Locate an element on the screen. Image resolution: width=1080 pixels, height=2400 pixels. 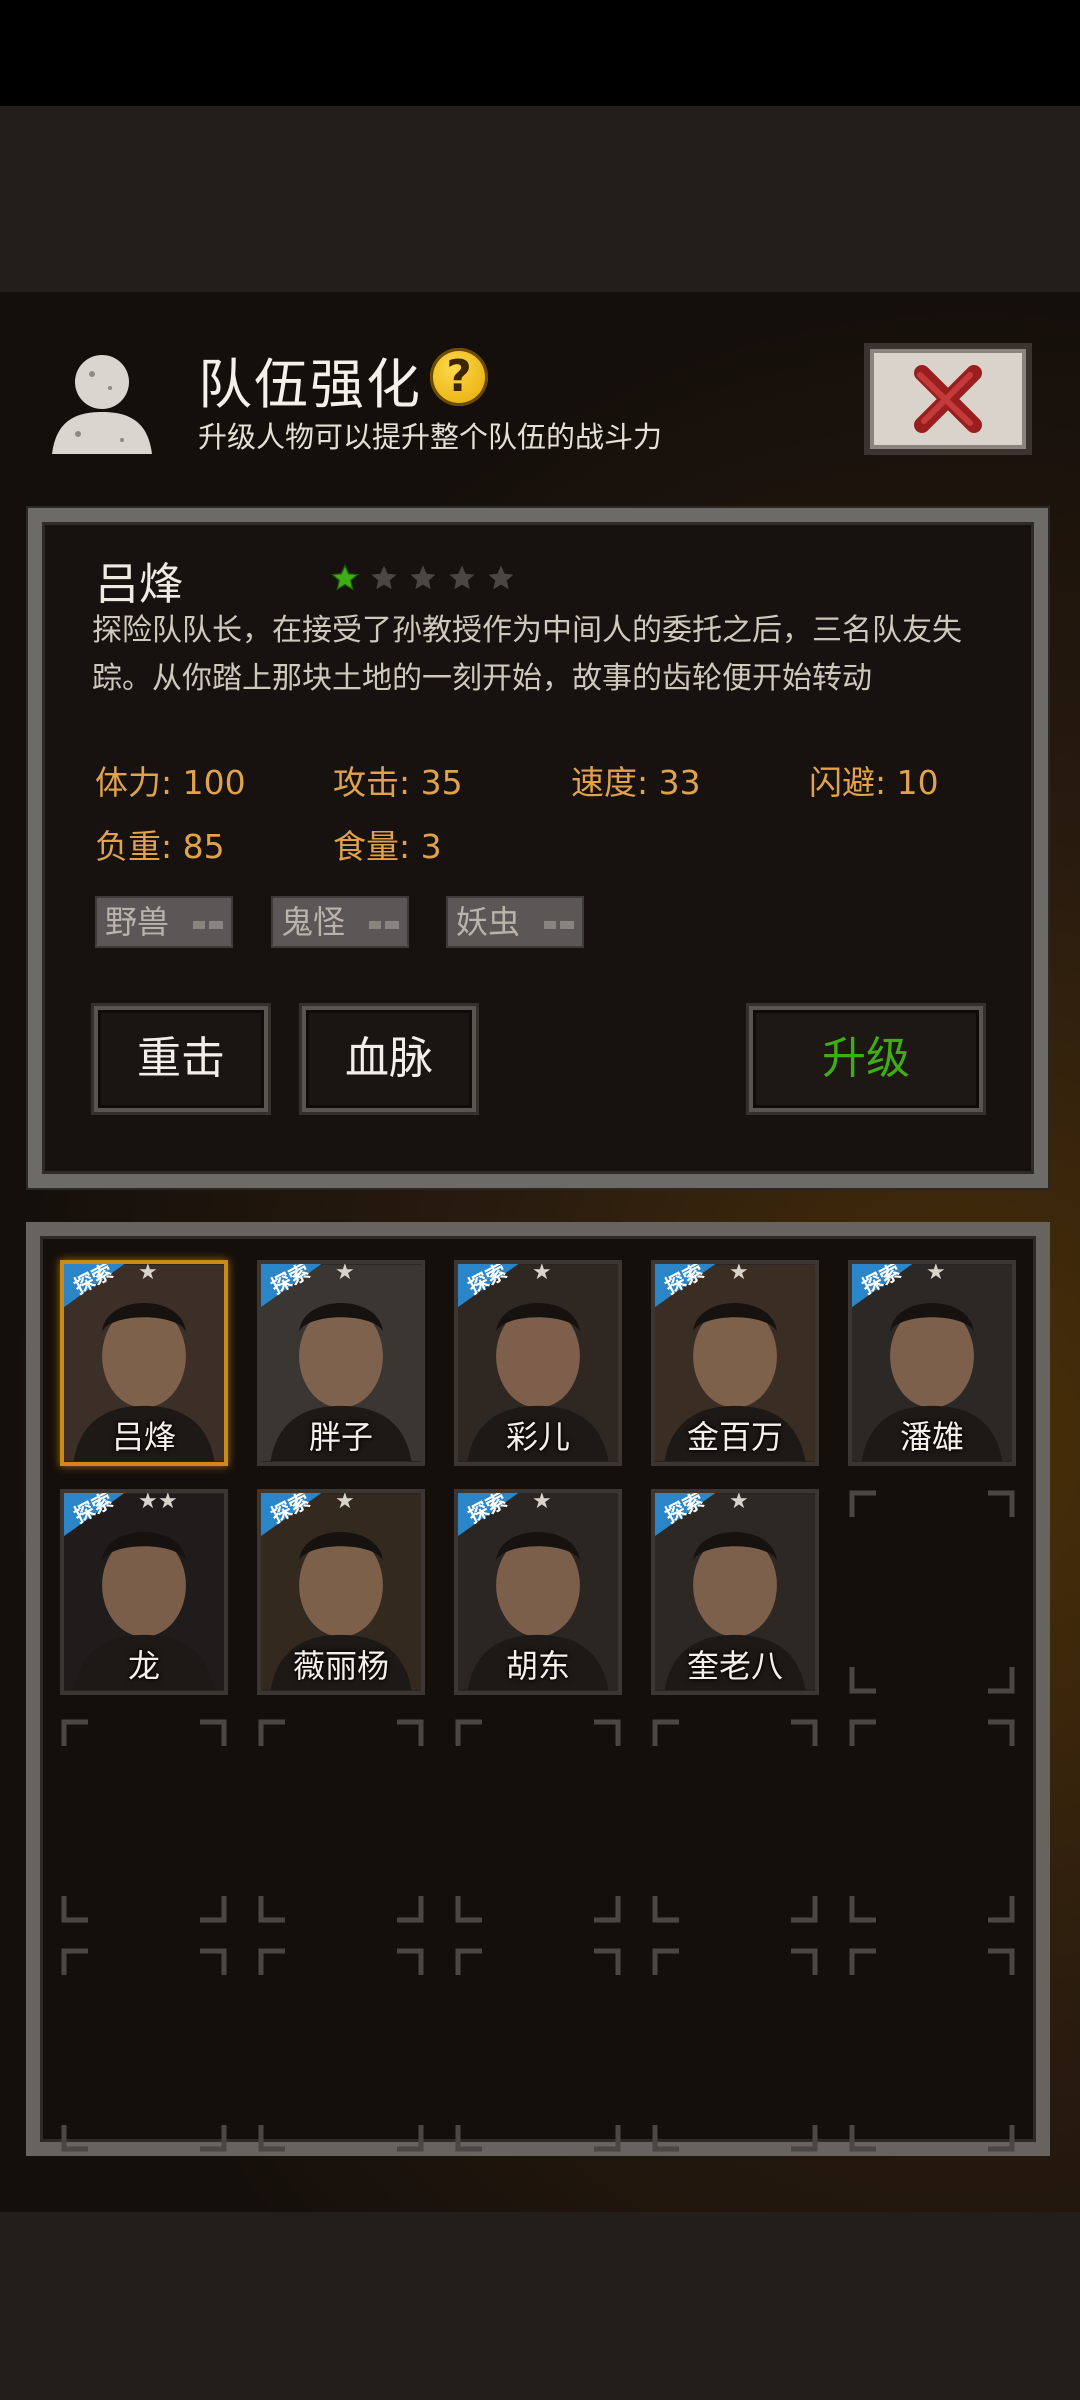
stat-dodge: 闪避: 10 is located at coordinates (874, 782).